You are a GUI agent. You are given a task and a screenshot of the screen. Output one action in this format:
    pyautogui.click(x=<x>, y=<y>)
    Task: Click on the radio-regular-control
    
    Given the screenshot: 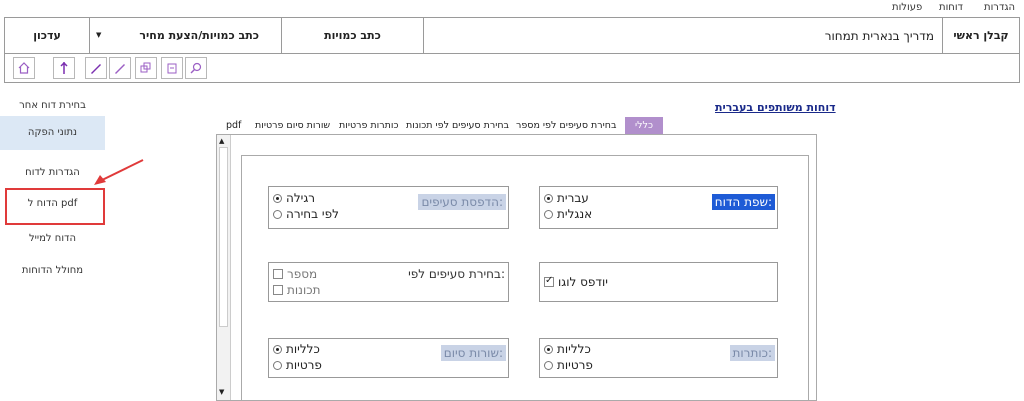 What is the action you would take?
    pyautogui.click(x=277, y=198)
    